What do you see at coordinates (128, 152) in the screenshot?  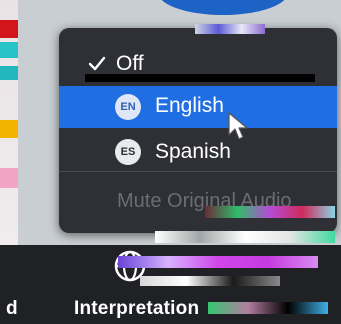 I see `language-badge-es: ES` at bounding box center [128, 152].